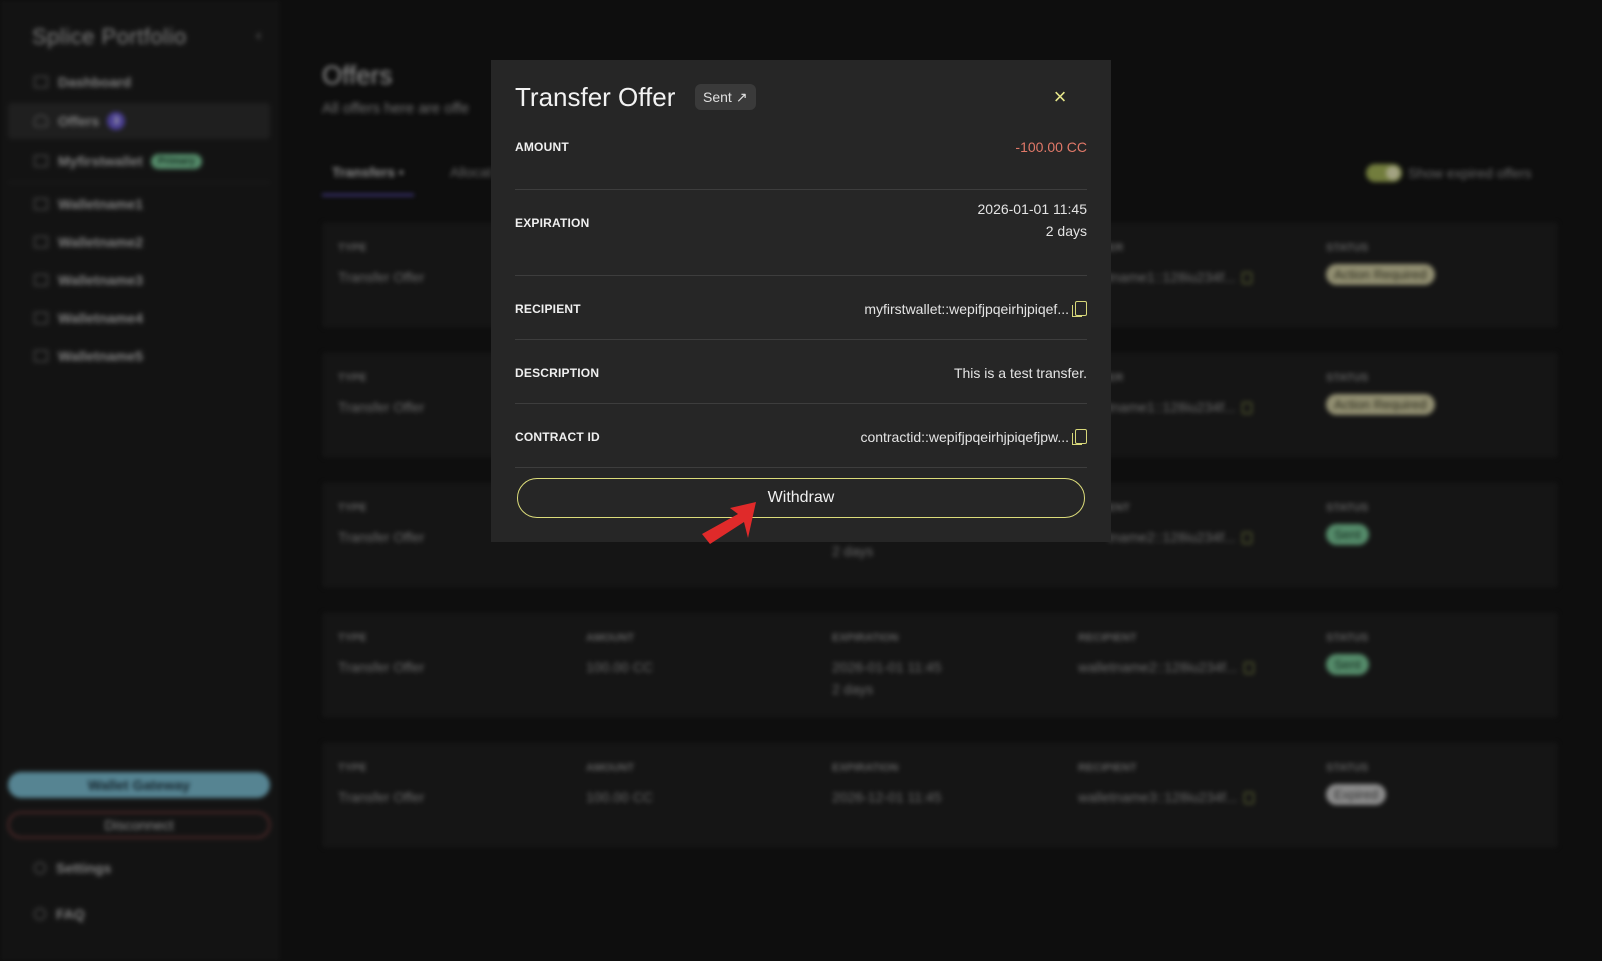  What do you see at coordinates (1060, 97) in the screenshot?
I see `close-icon: ×` at bounding box center [1060, 97].